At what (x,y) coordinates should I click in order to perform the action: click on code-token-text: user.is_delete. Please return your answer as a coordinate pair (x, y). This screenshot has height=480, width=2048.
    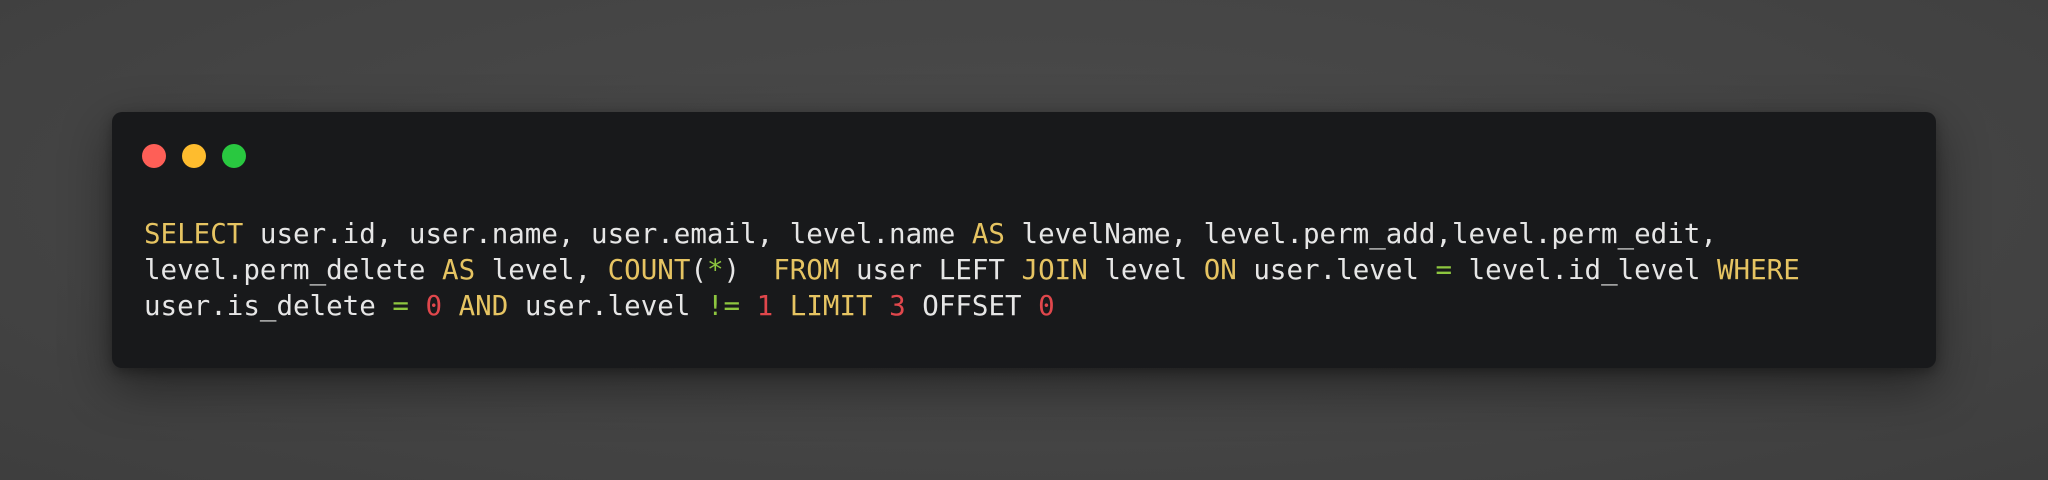
    Looking at the image, I should click on (268, 306).